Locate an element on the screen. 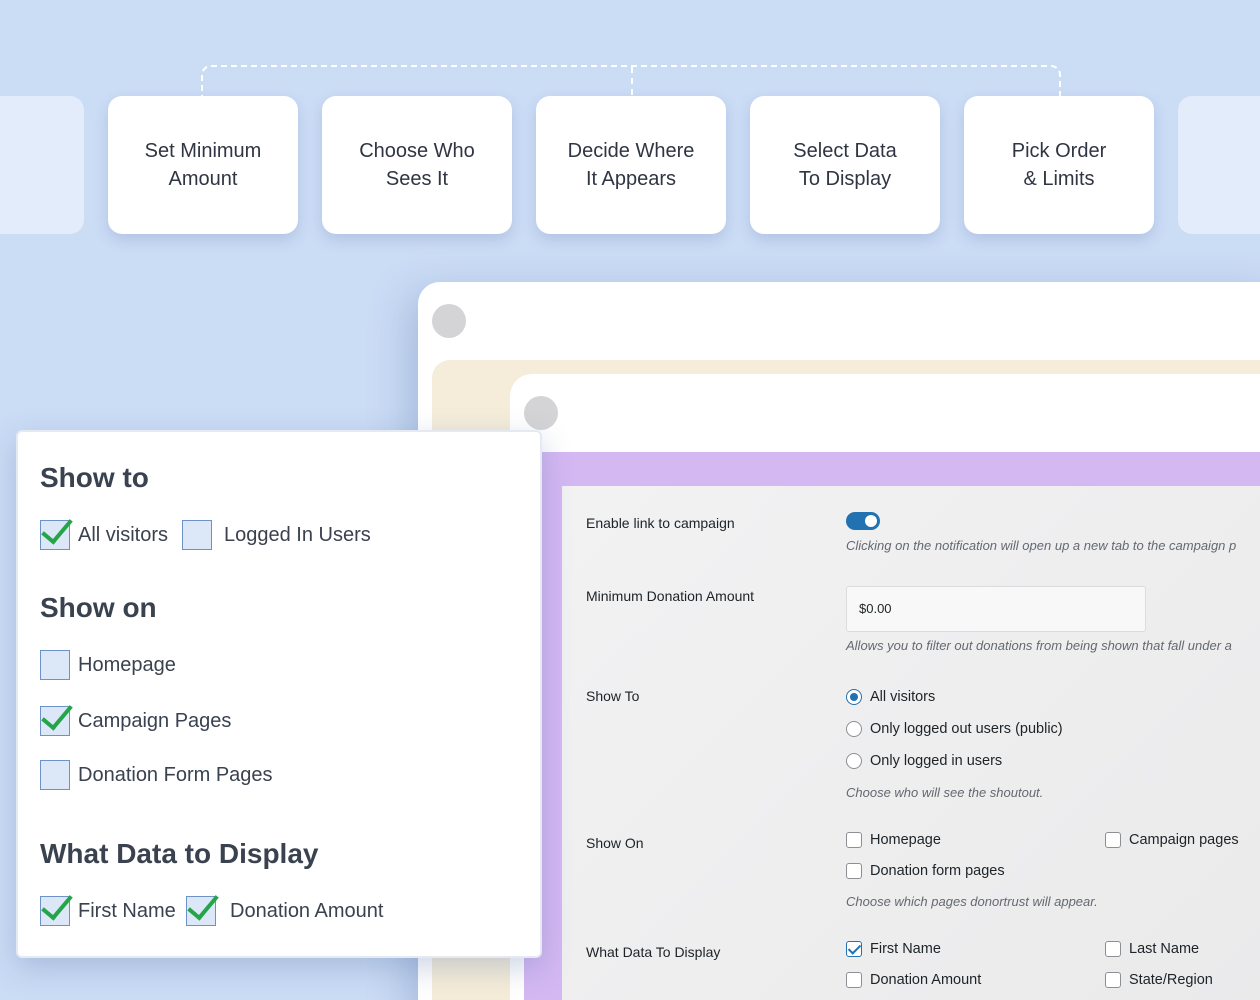 The width and height of the screenshot is (1260, 1000). data-option-state-region: State/Region is located at coordinates (1159, 980).